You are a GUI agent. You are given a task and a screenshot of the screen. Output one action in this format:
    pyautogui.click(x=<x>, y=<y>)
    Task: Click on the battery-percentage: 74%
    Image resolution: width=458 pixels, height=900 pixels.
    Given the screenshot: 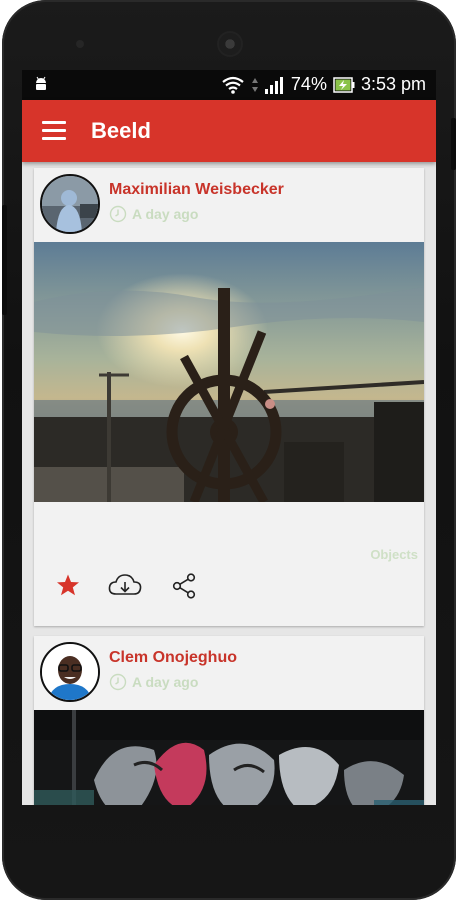 What is the action you would take?
    pyautogui.click(x=308, y=84)
    